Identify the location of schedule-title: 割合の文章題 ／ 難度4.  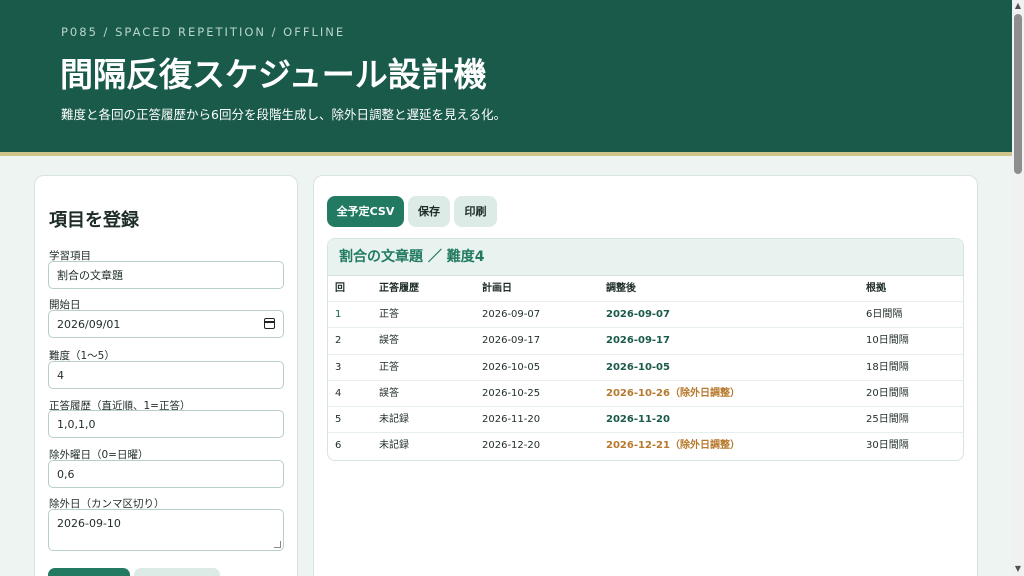
(645, 257).